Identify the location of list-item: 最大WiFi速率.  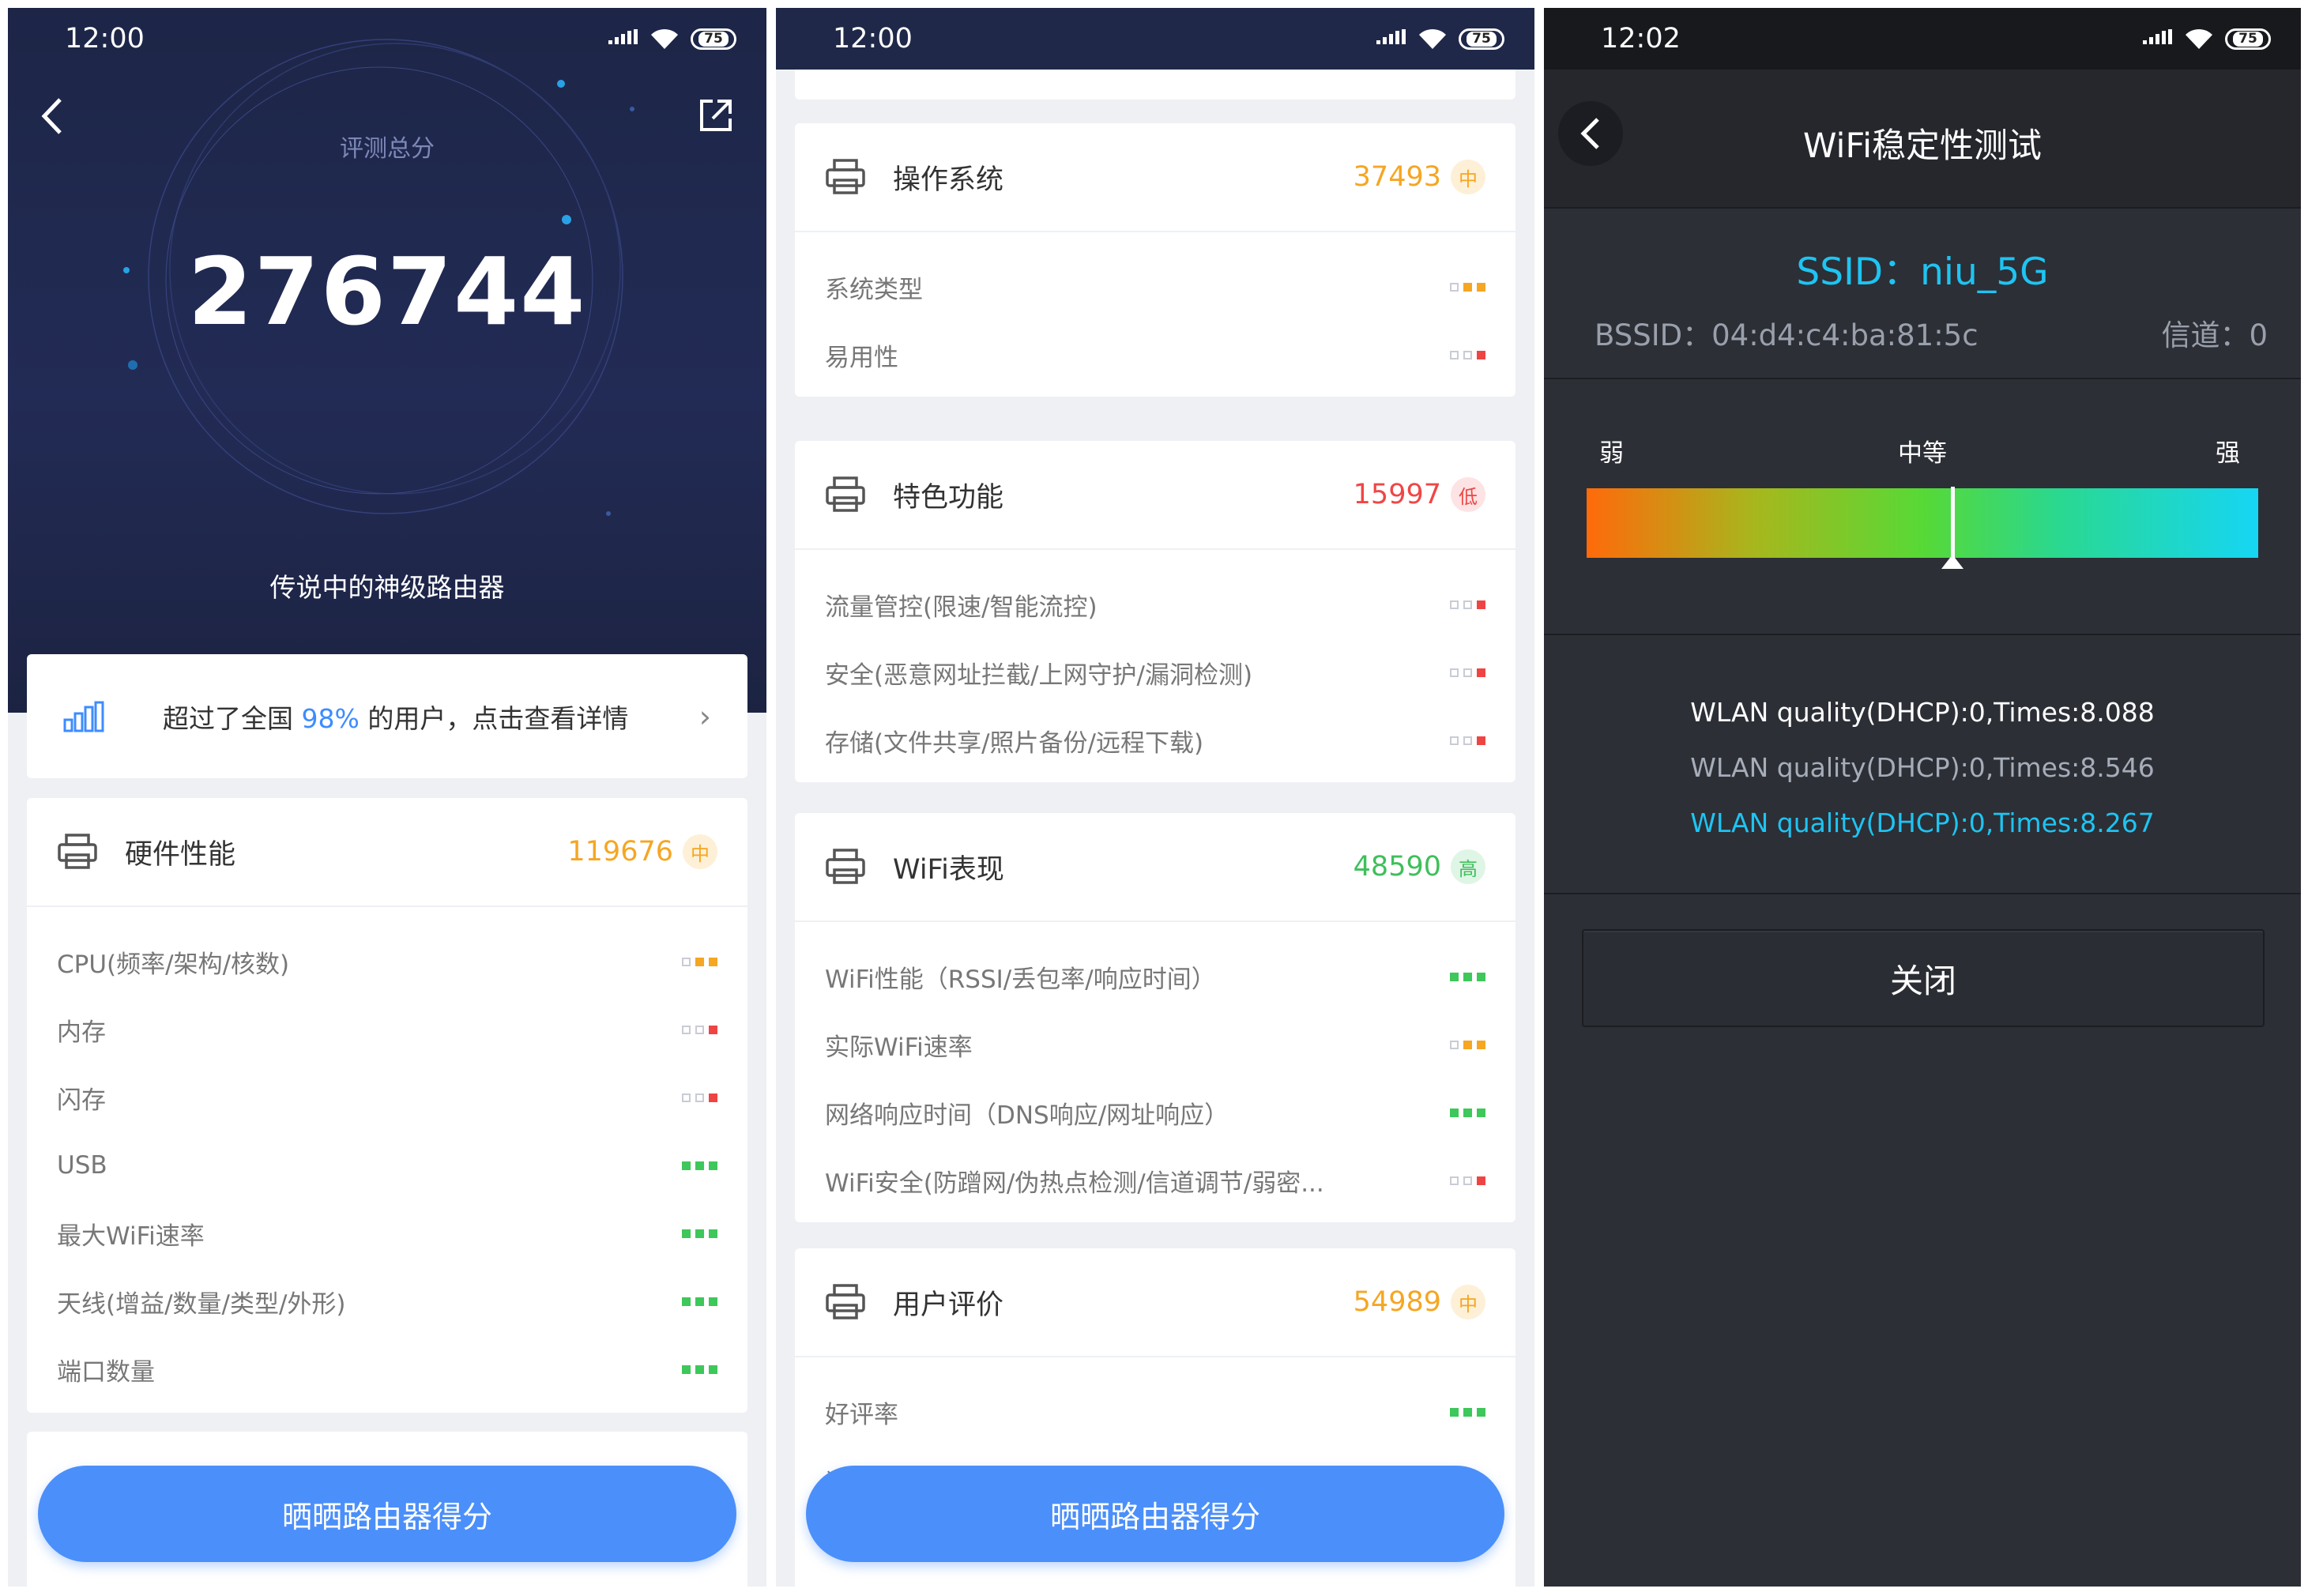
(387, 1233).